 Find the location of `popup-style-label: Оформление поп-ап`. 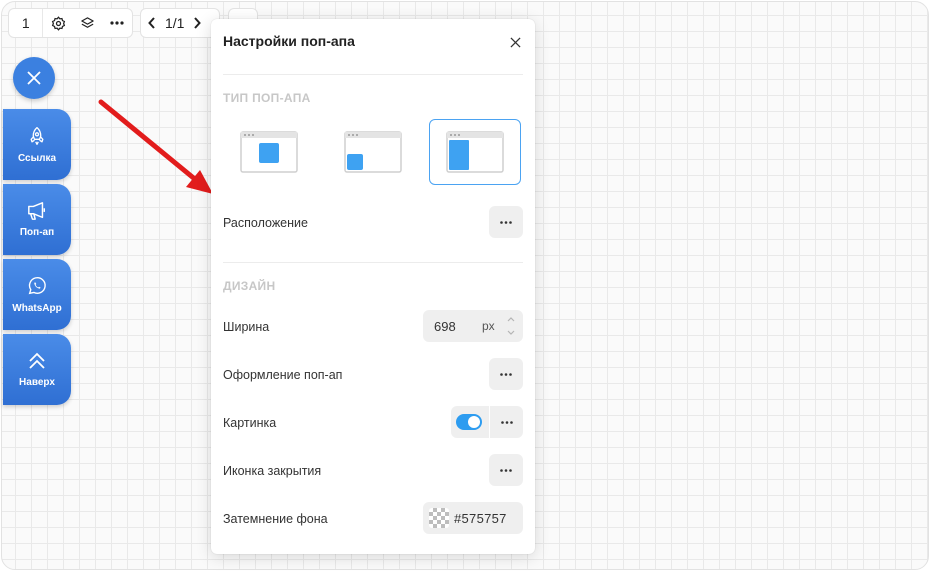

popup-style-label: Оформление поп-ап is located at coordinates (283, 375).